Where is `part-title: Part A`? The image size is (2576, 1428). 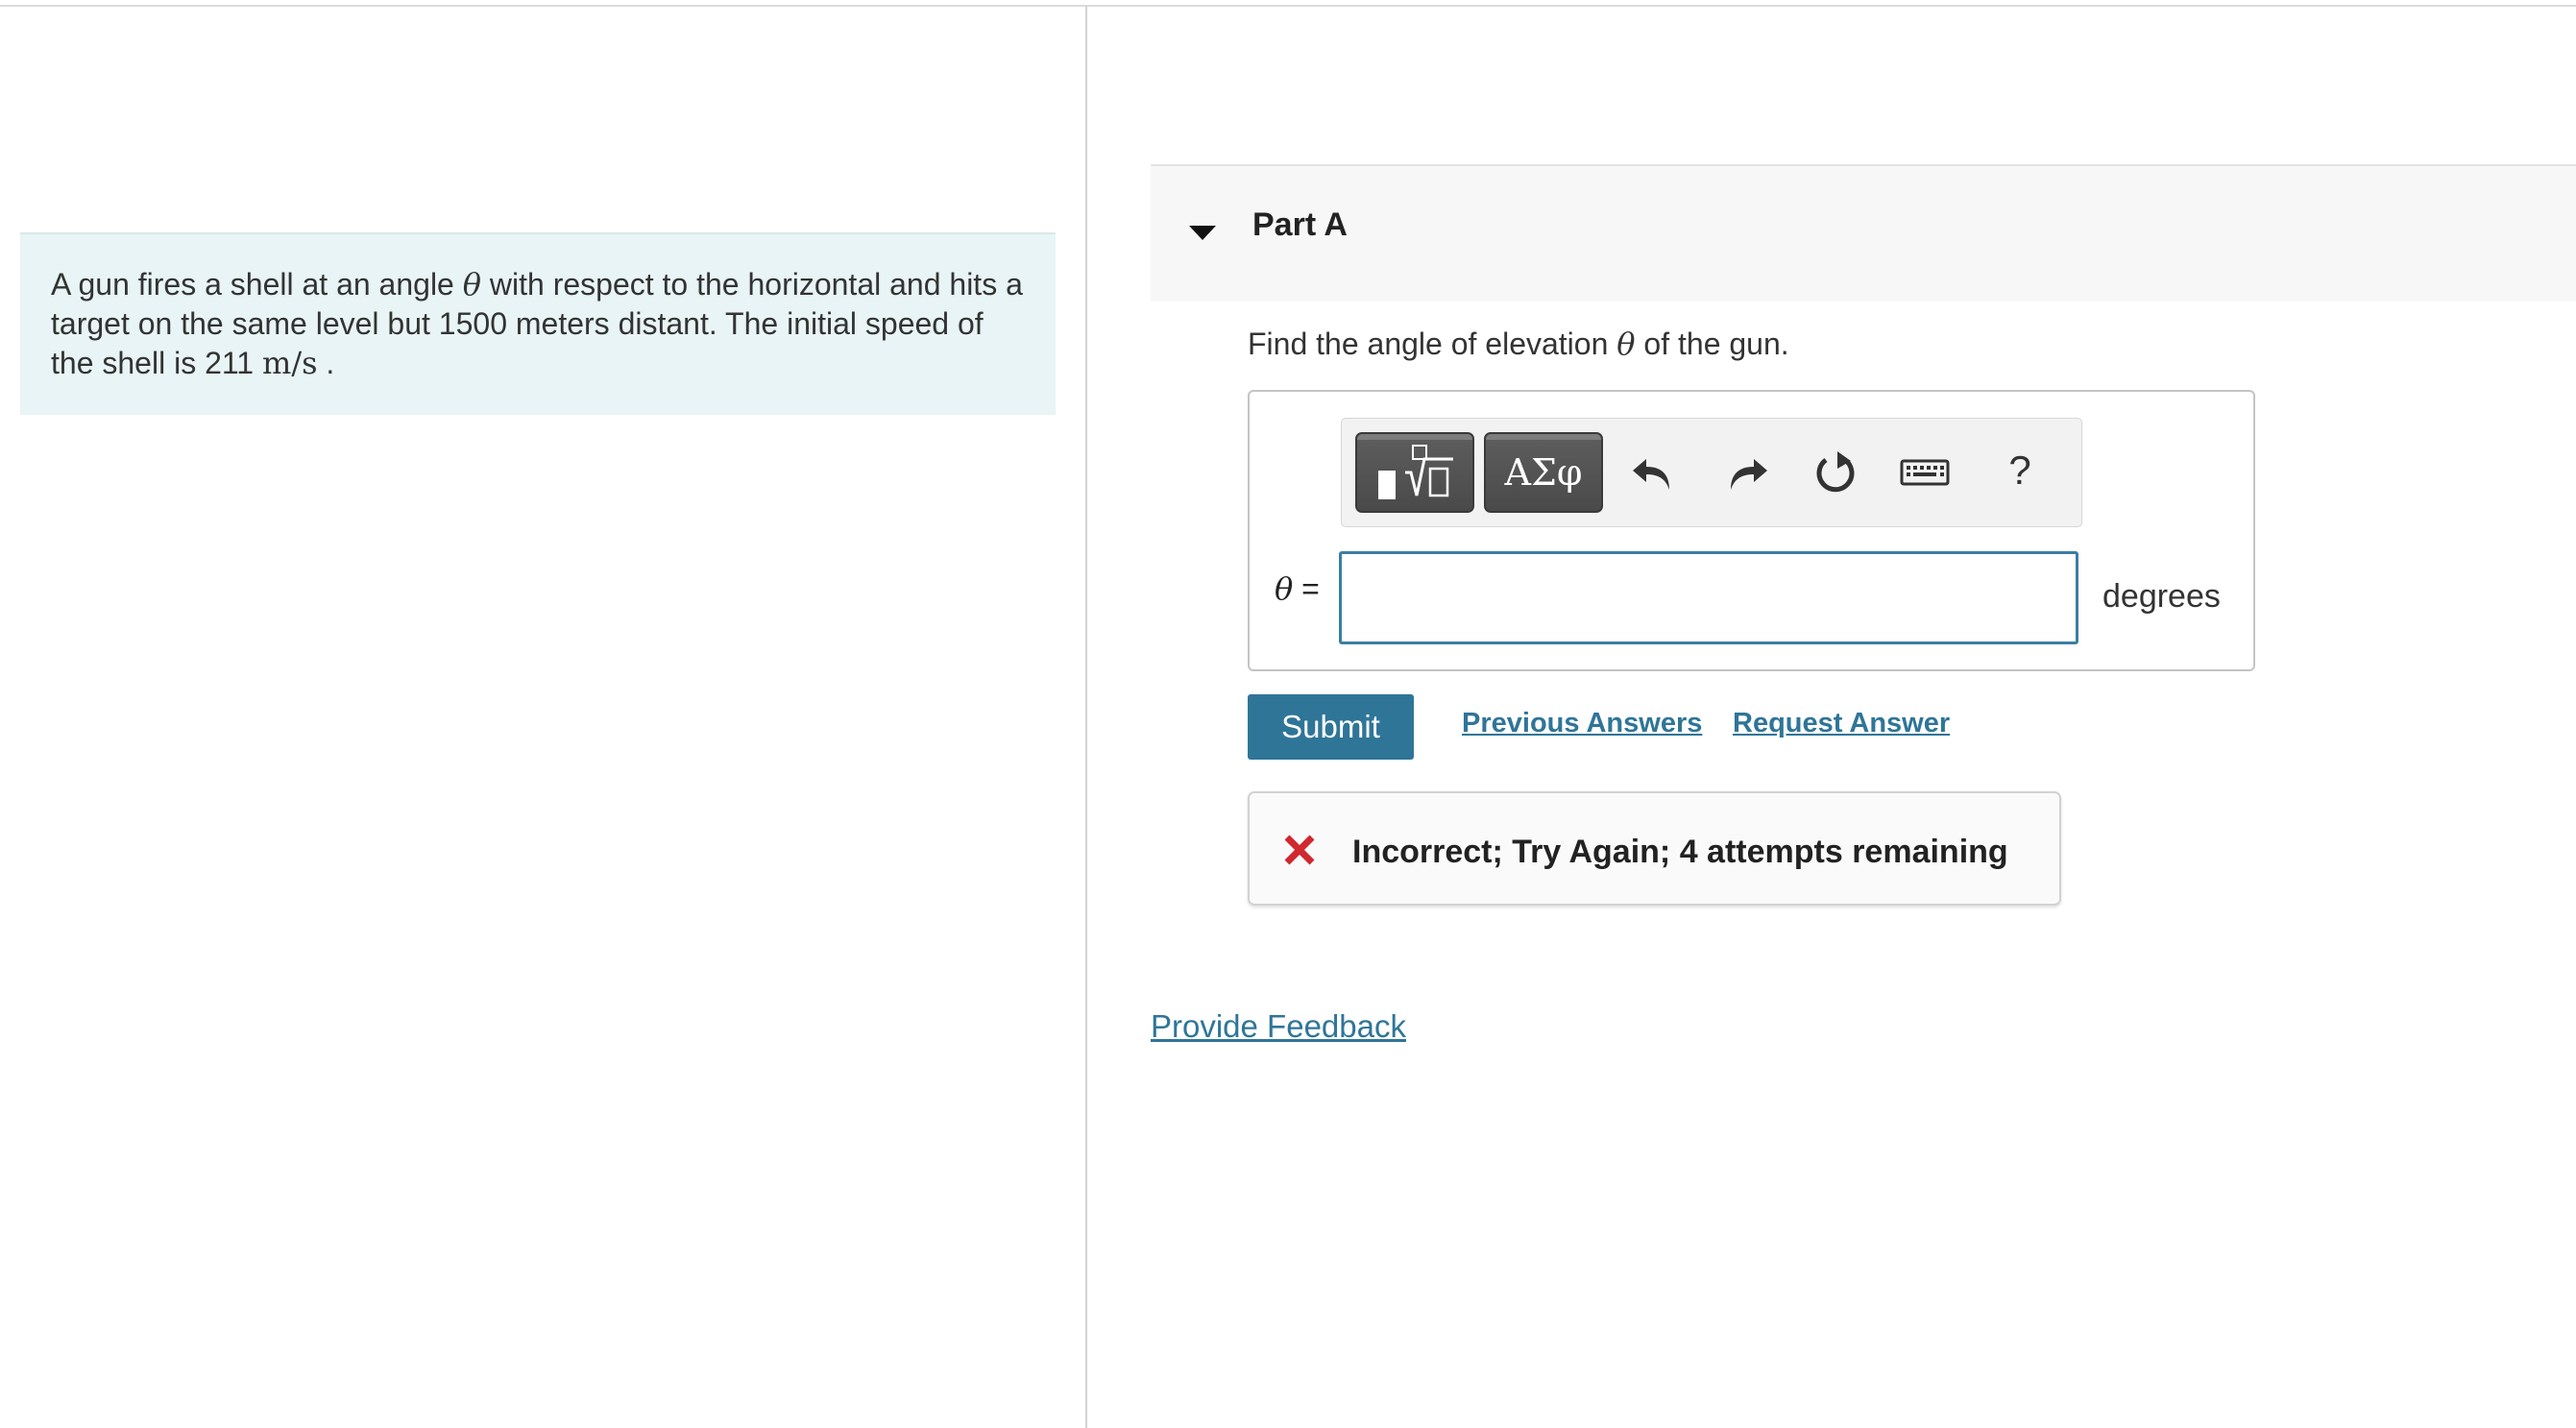
part-title: Part A is located at coordinates (1300, 224).